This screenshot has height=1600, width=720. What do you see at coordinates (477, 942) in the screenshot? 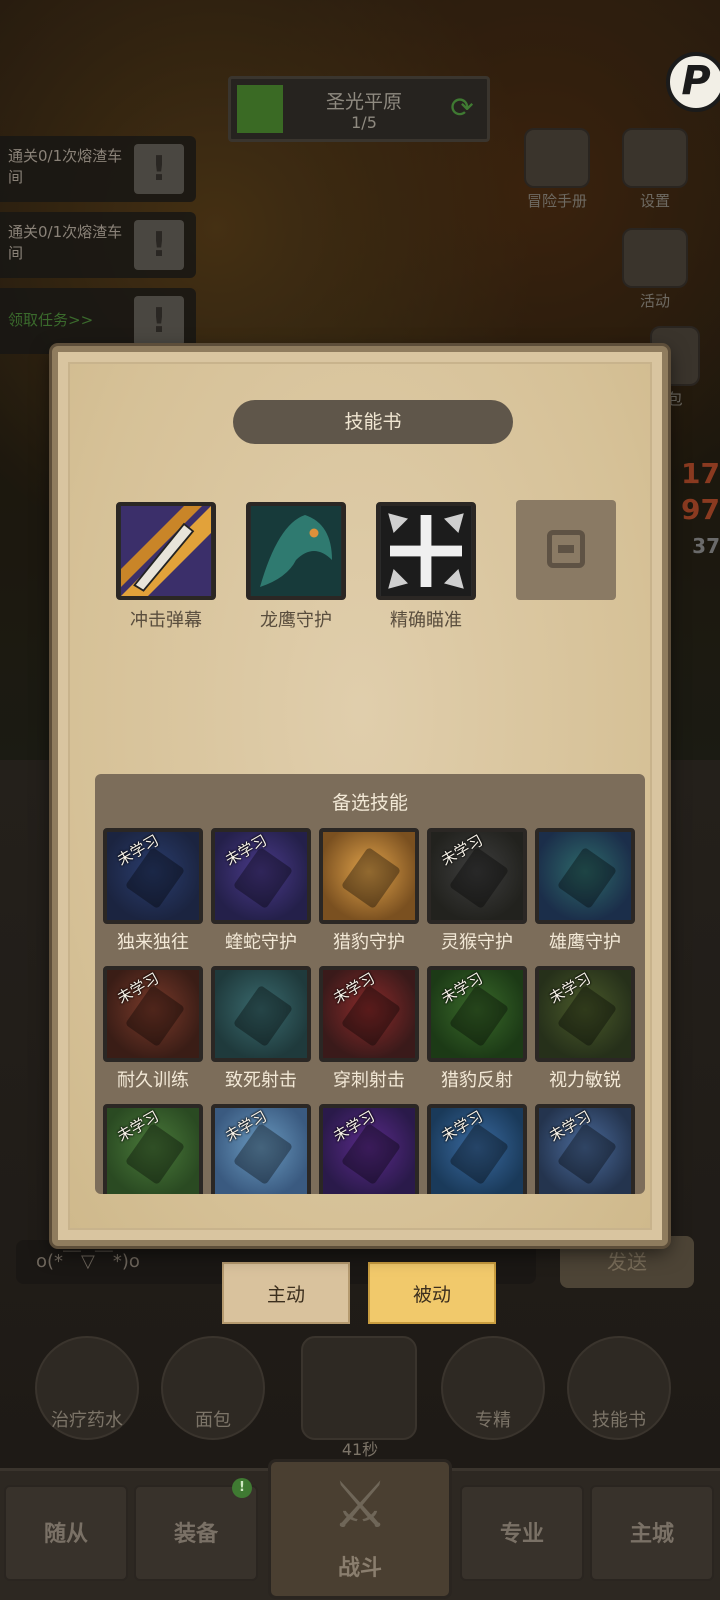
I see `candidate-skill-label: 灵猴守护` at bounding box center [477, 942].